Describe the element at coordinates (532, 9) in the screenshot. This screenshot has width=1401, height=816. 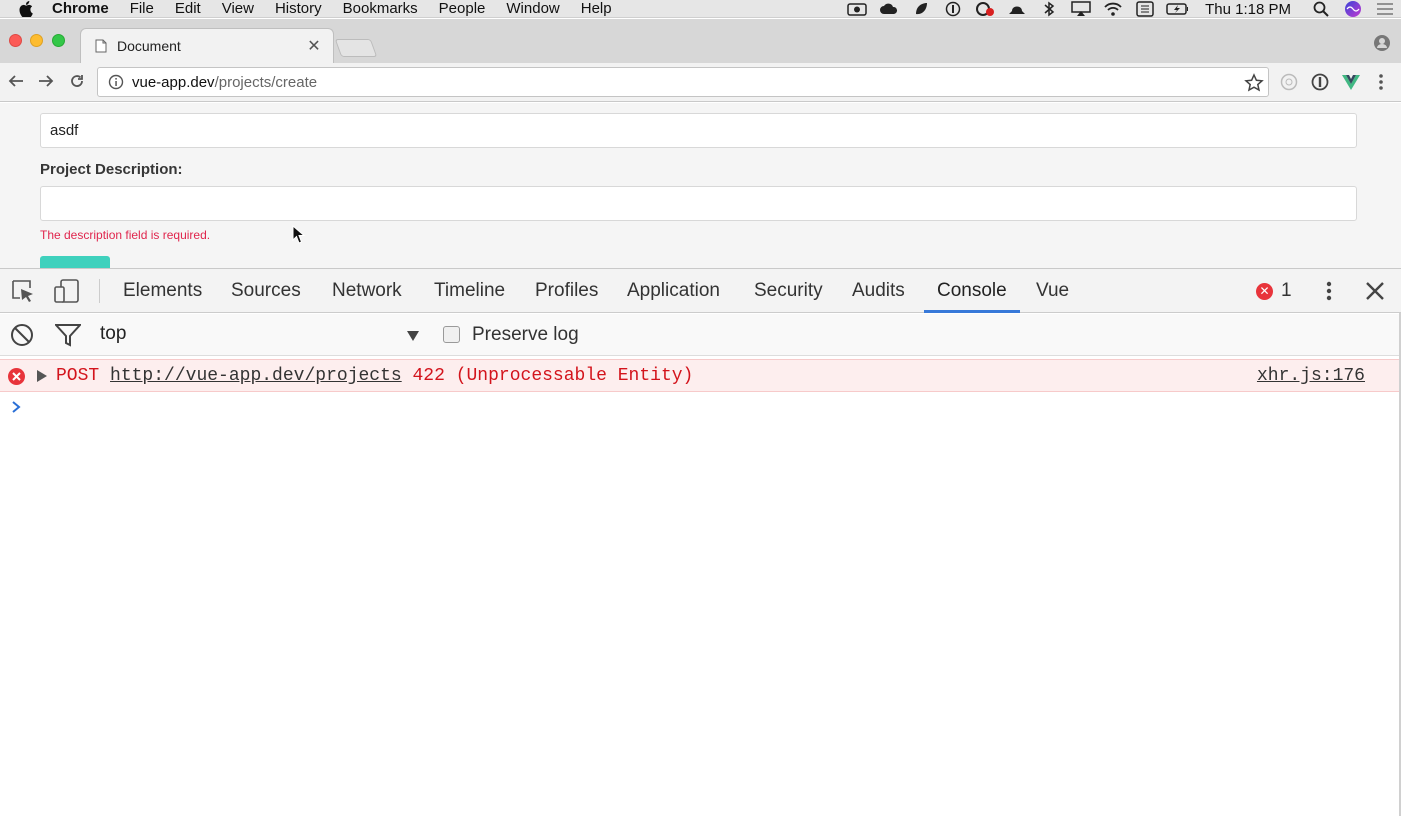
I see `menu-window: Window` at that location.